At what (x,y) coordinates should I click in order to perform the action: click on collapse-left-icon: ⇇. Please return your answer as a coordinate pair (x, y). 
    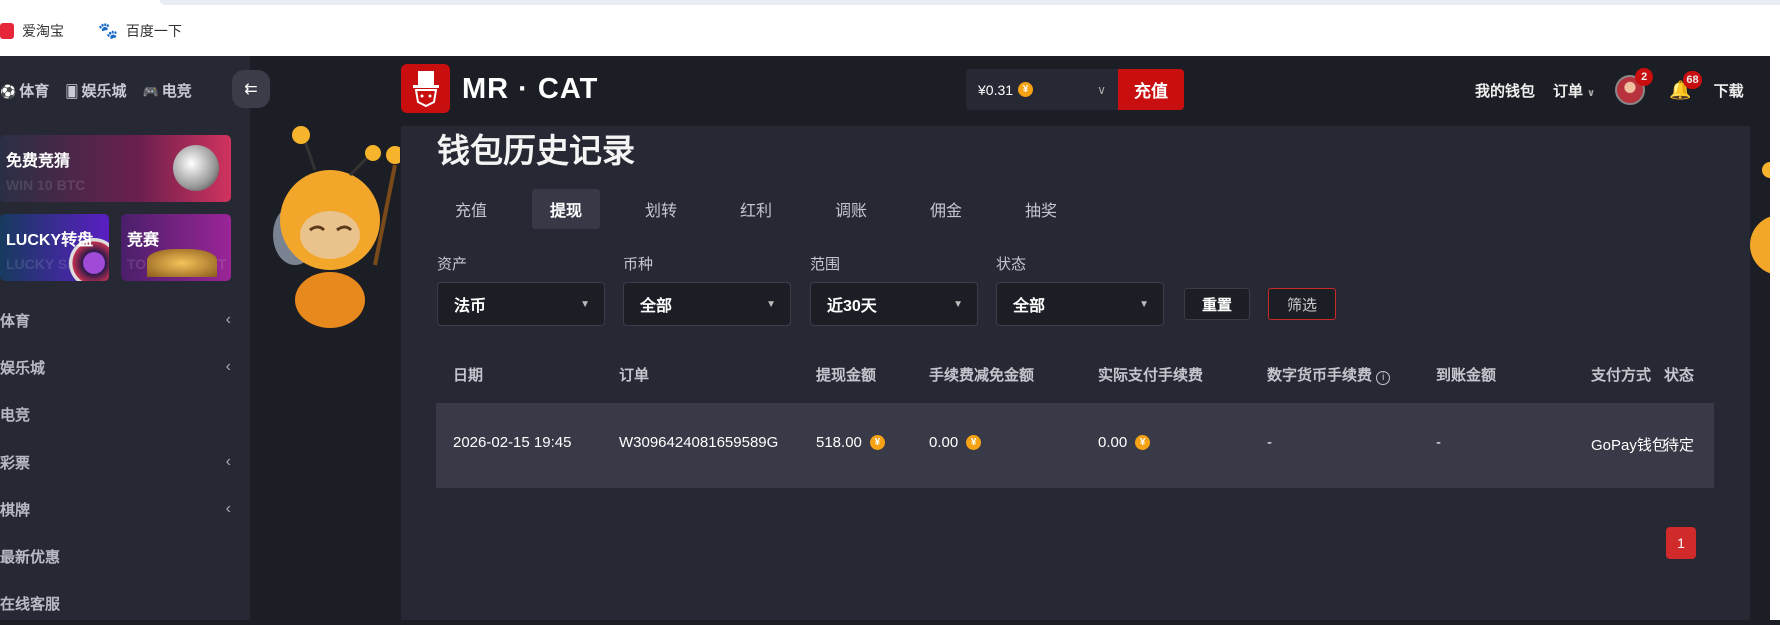
    Looking at the image, I should click on (251, 89).